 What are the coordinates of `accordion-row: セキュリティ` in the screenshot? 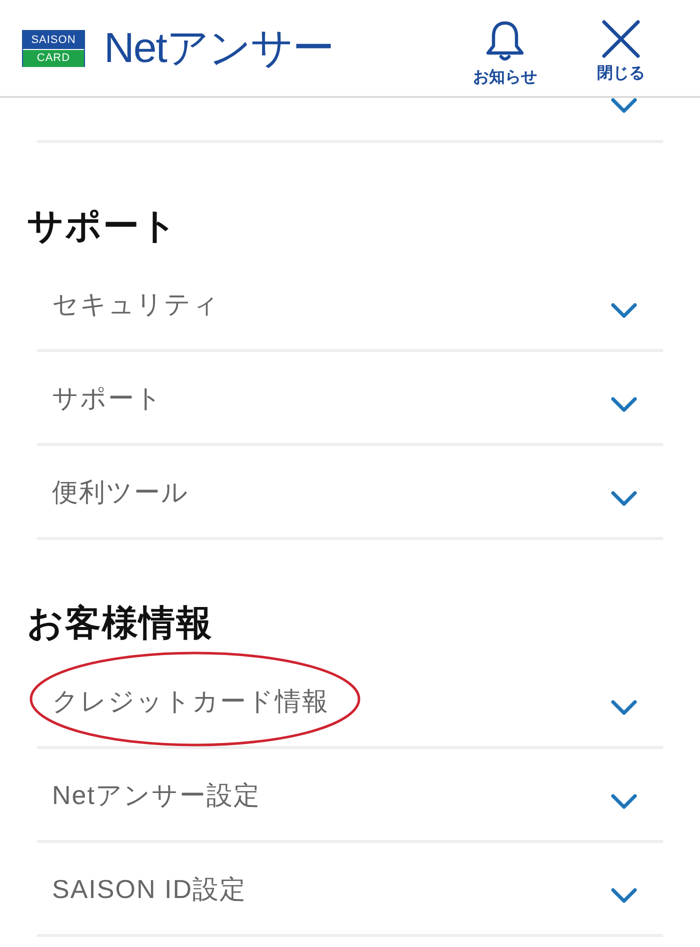 It's located at (350, 305).